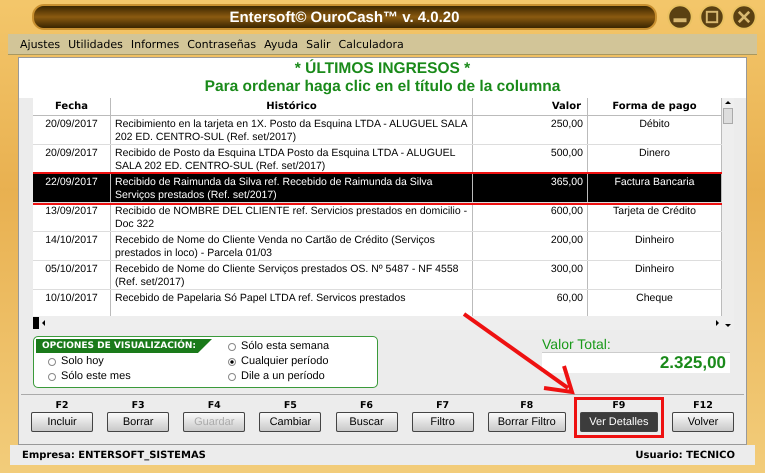 The width and height of the screenshot is (765, 473). What do you see at coordinates (221, 44) in the screenshot?
I see `menu-item: Contraseñas` at bounding box center [221, 44].